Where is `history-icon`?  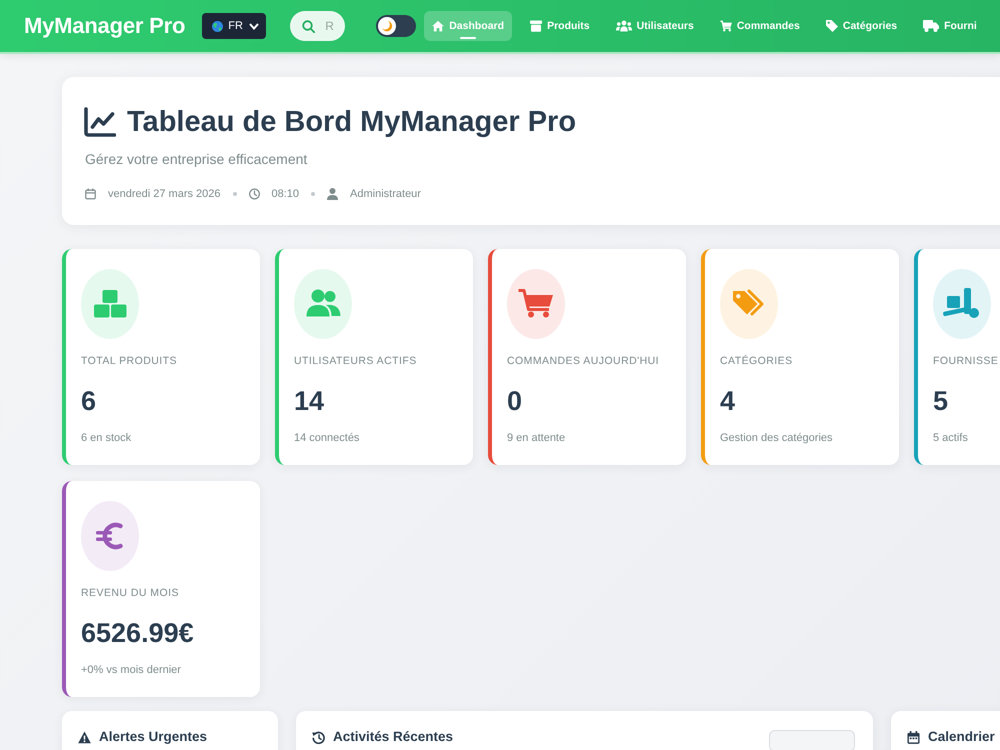
history-icon is located at coordinates (318, 737).